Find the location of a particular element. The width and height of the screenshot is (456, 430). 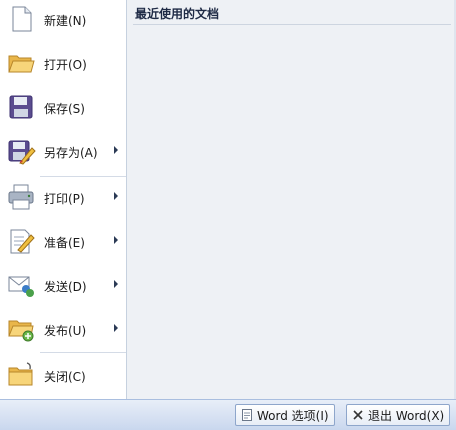

menu-item-label: 发布(U) is located at coordinates (65, 331).